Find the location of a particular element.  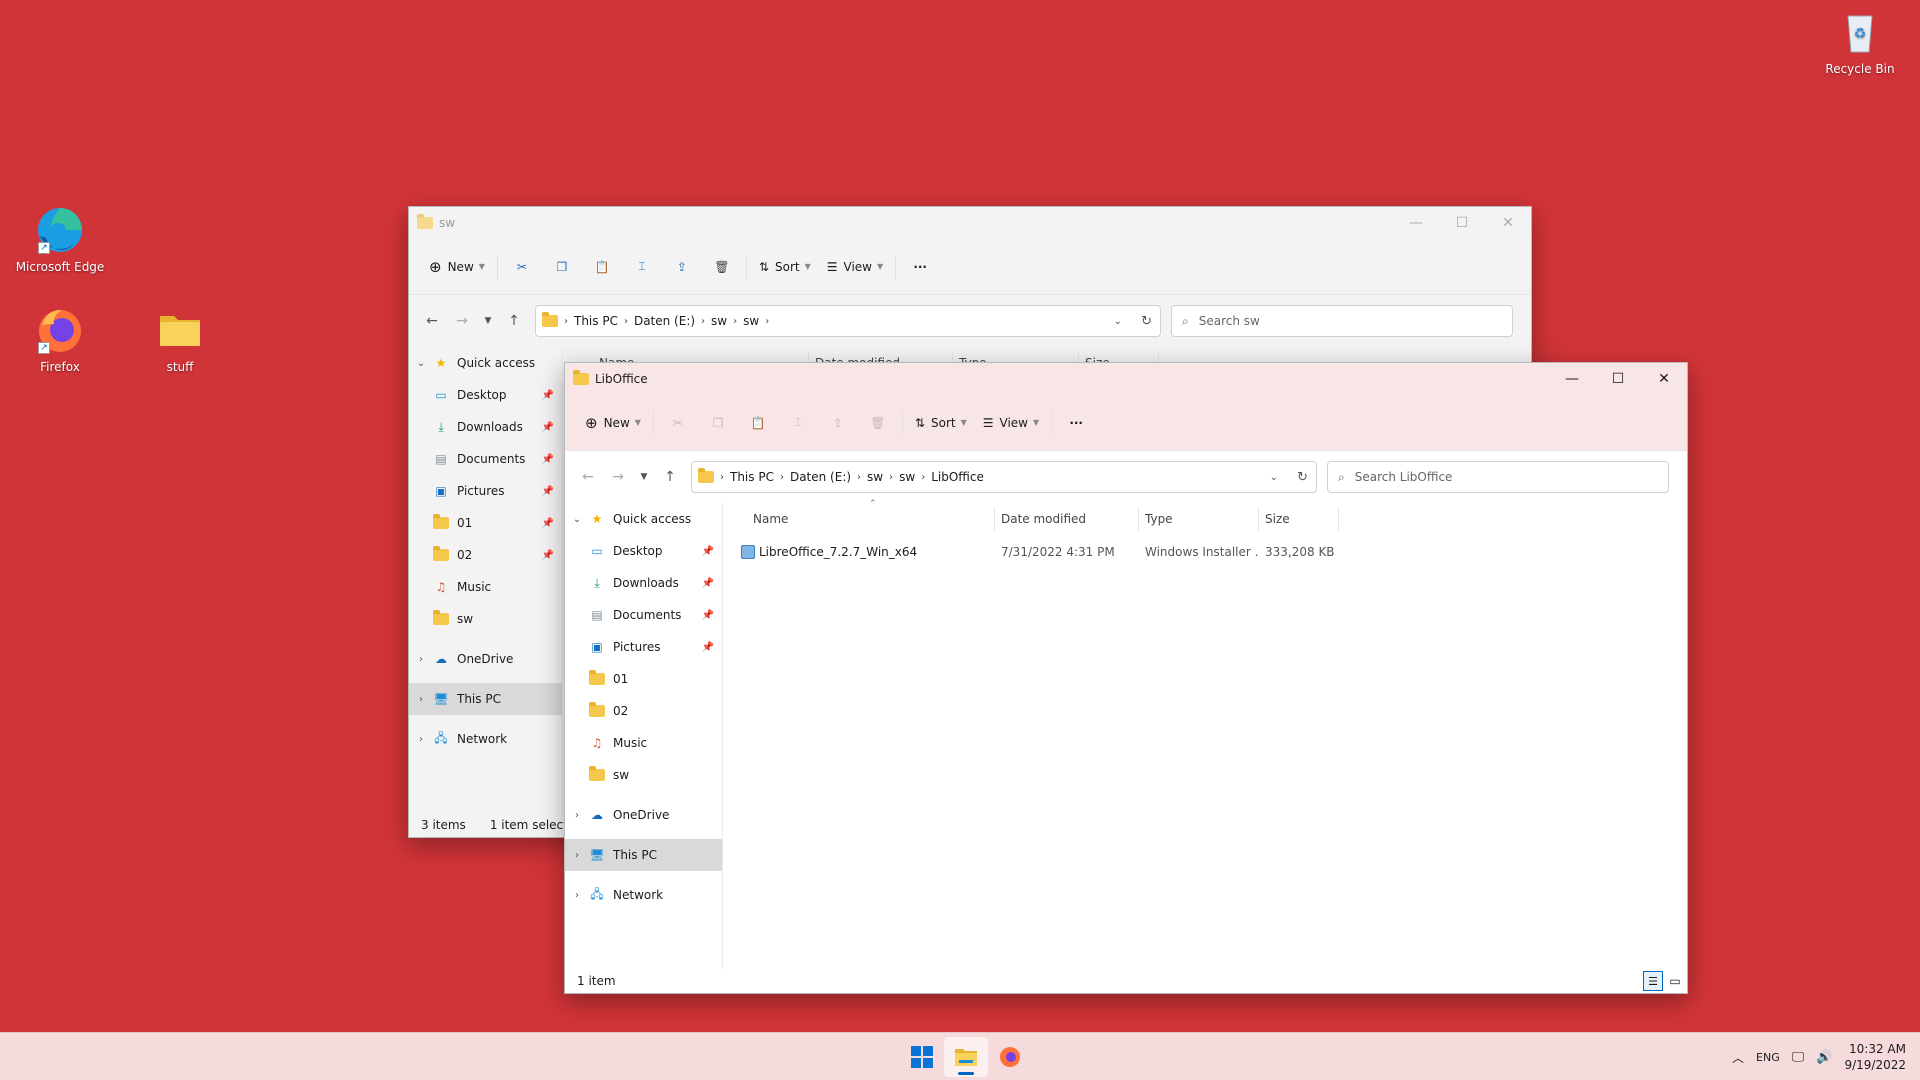

address-bar: › This PC › Daten (E:) › sw › sw › ⌄ ↻ is located at coordinates (848, 321).